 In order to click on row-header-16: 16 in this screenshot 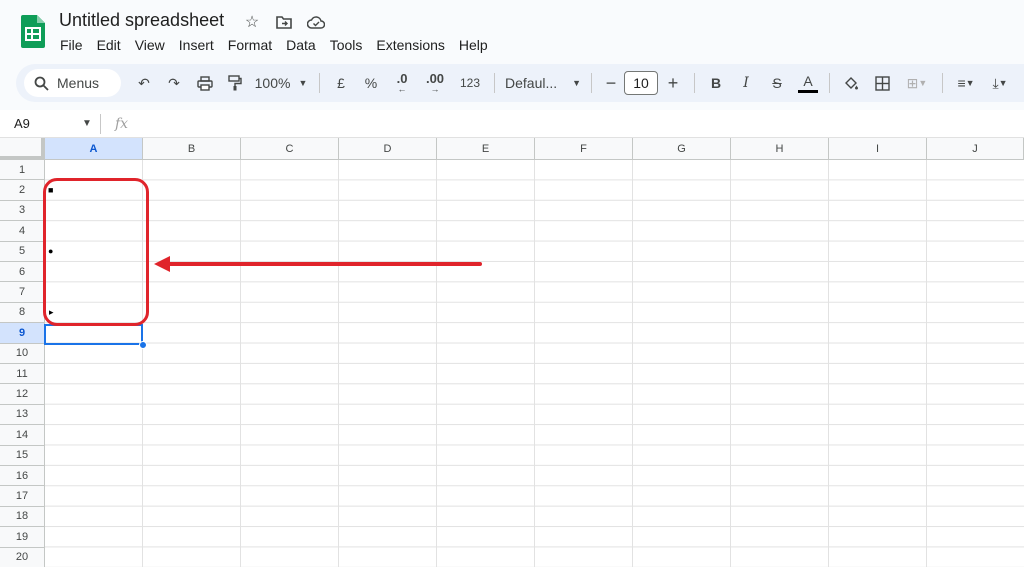, I will do `click(22, 476)`.